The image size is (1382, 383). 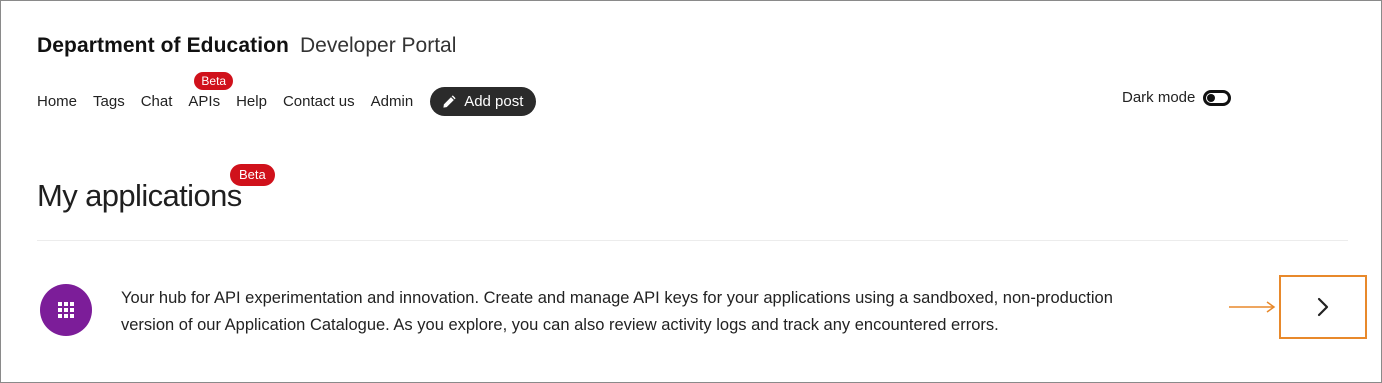 I want to click on chevron-right-icon, so click(x=1323, y=307).